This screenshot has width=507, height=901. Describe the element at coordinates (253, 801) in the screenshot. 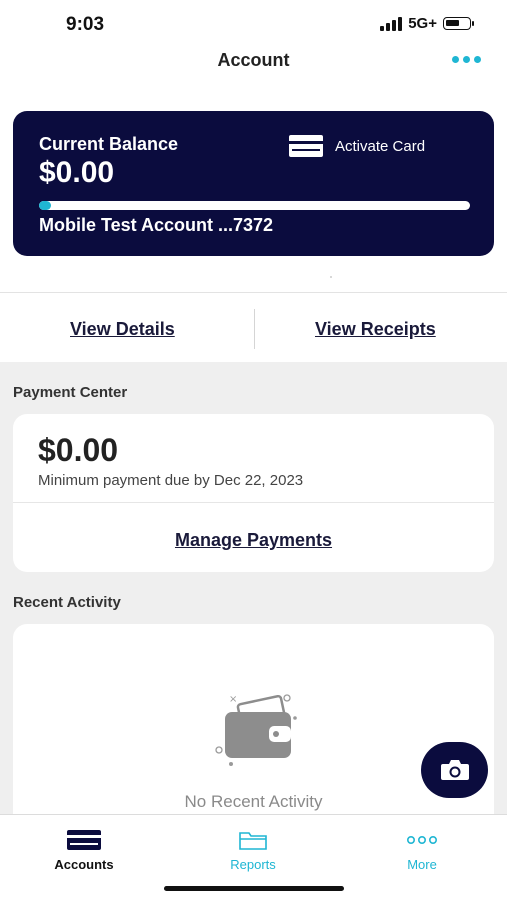

I see `no-activity-text: No Recent Activity` at that location.